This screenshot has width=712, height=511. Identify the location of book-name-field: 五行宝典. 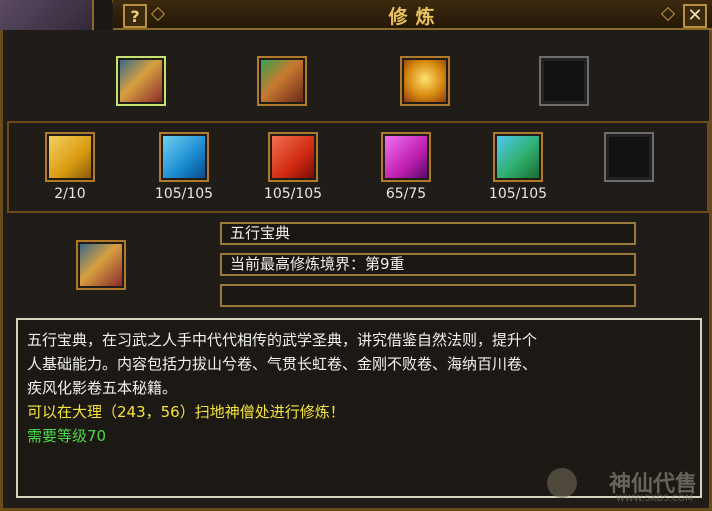
(428, 233).